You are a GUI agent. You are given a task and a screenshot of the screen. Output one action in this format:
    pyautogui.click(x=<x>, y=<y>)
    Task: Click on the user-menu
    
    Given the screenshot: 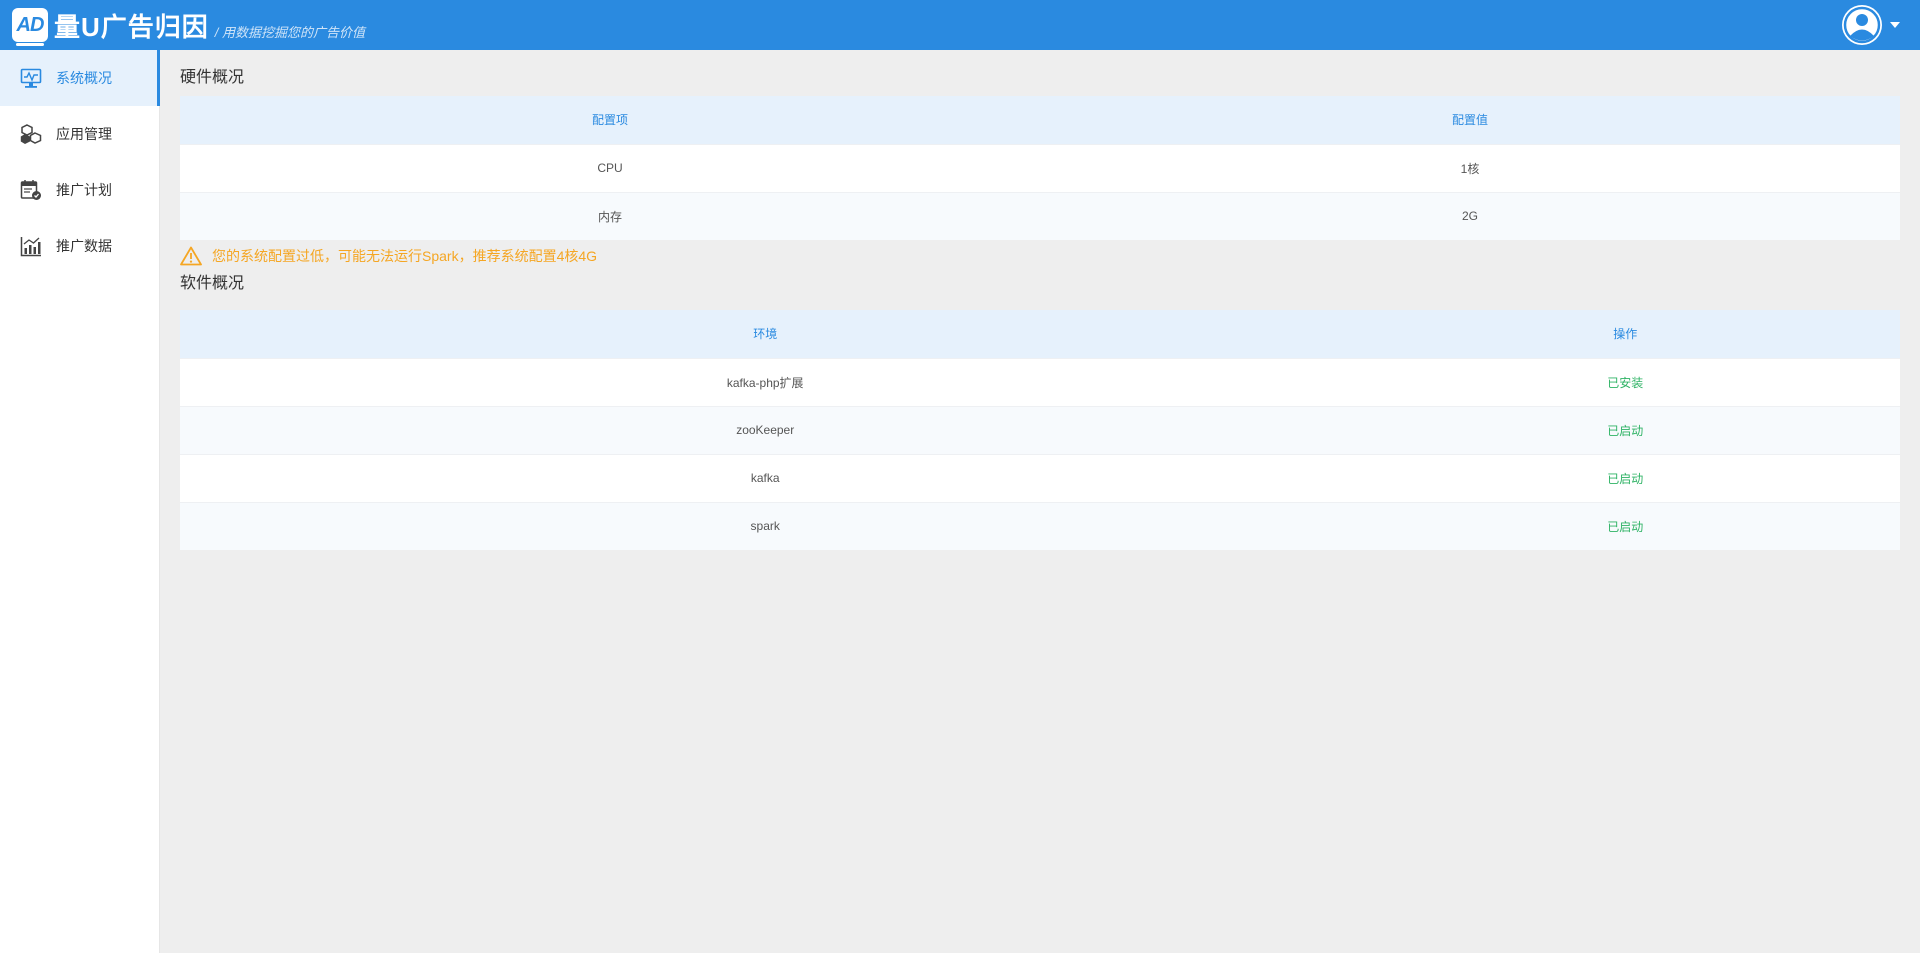 What is the action you would take?
    pyautogui.click(x=1871, y=25)
    